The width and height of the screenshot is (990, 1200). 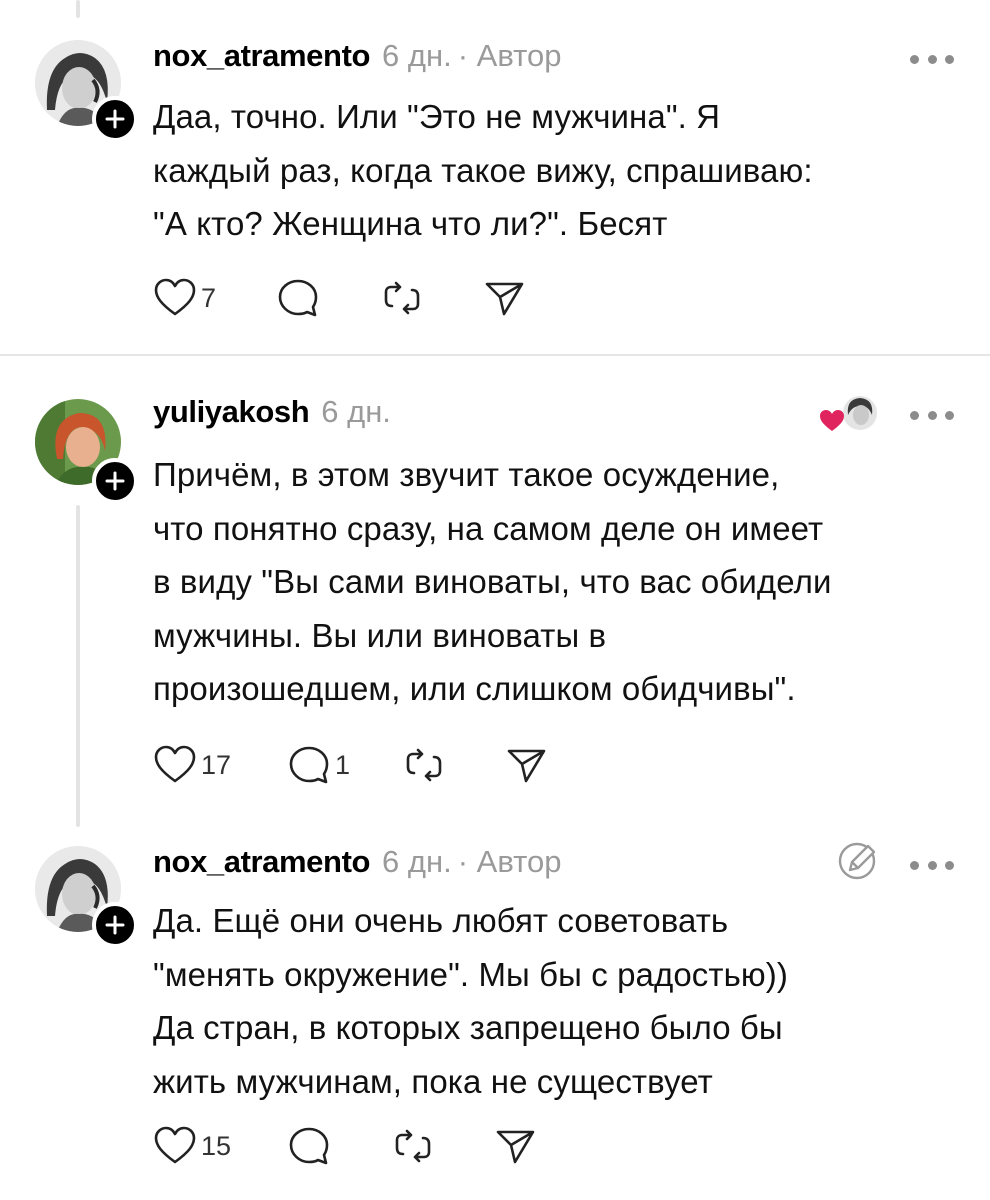 I want to click on username: yuliyakosh, so click(x=231, y=412).